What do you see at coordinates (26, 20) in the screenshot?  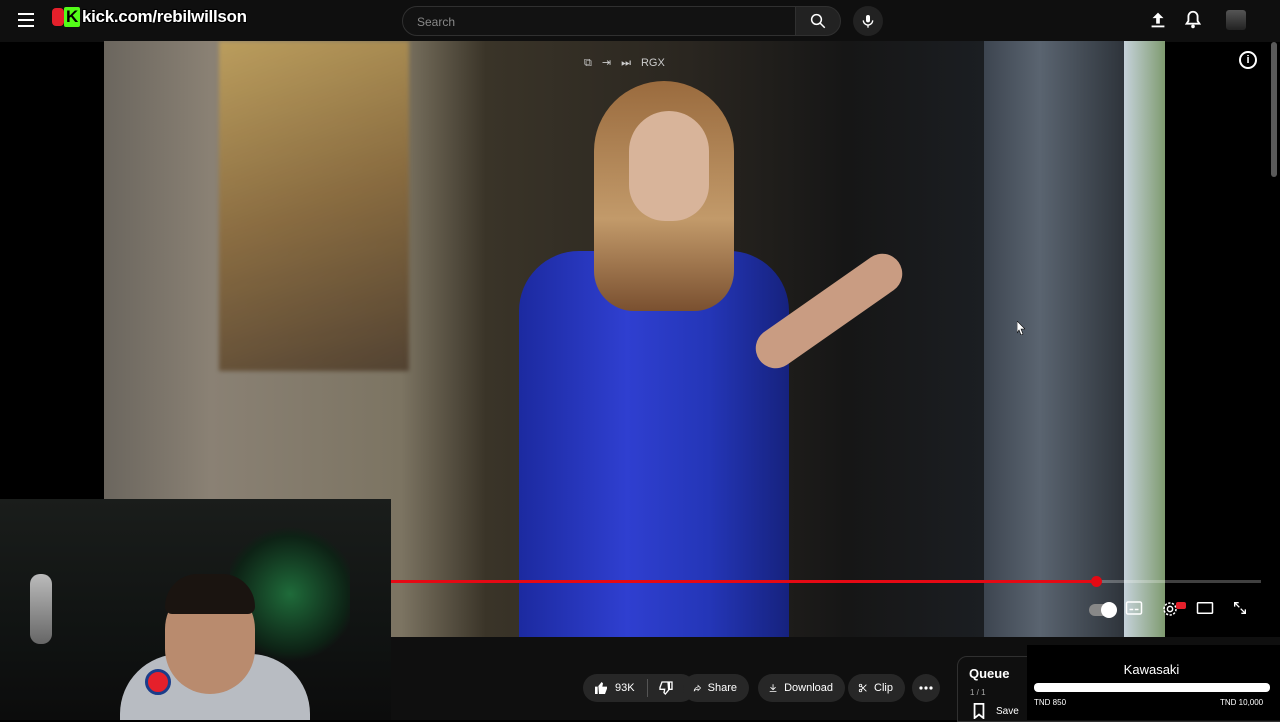 I see `menu-icon` at bounding box center [26, 20].